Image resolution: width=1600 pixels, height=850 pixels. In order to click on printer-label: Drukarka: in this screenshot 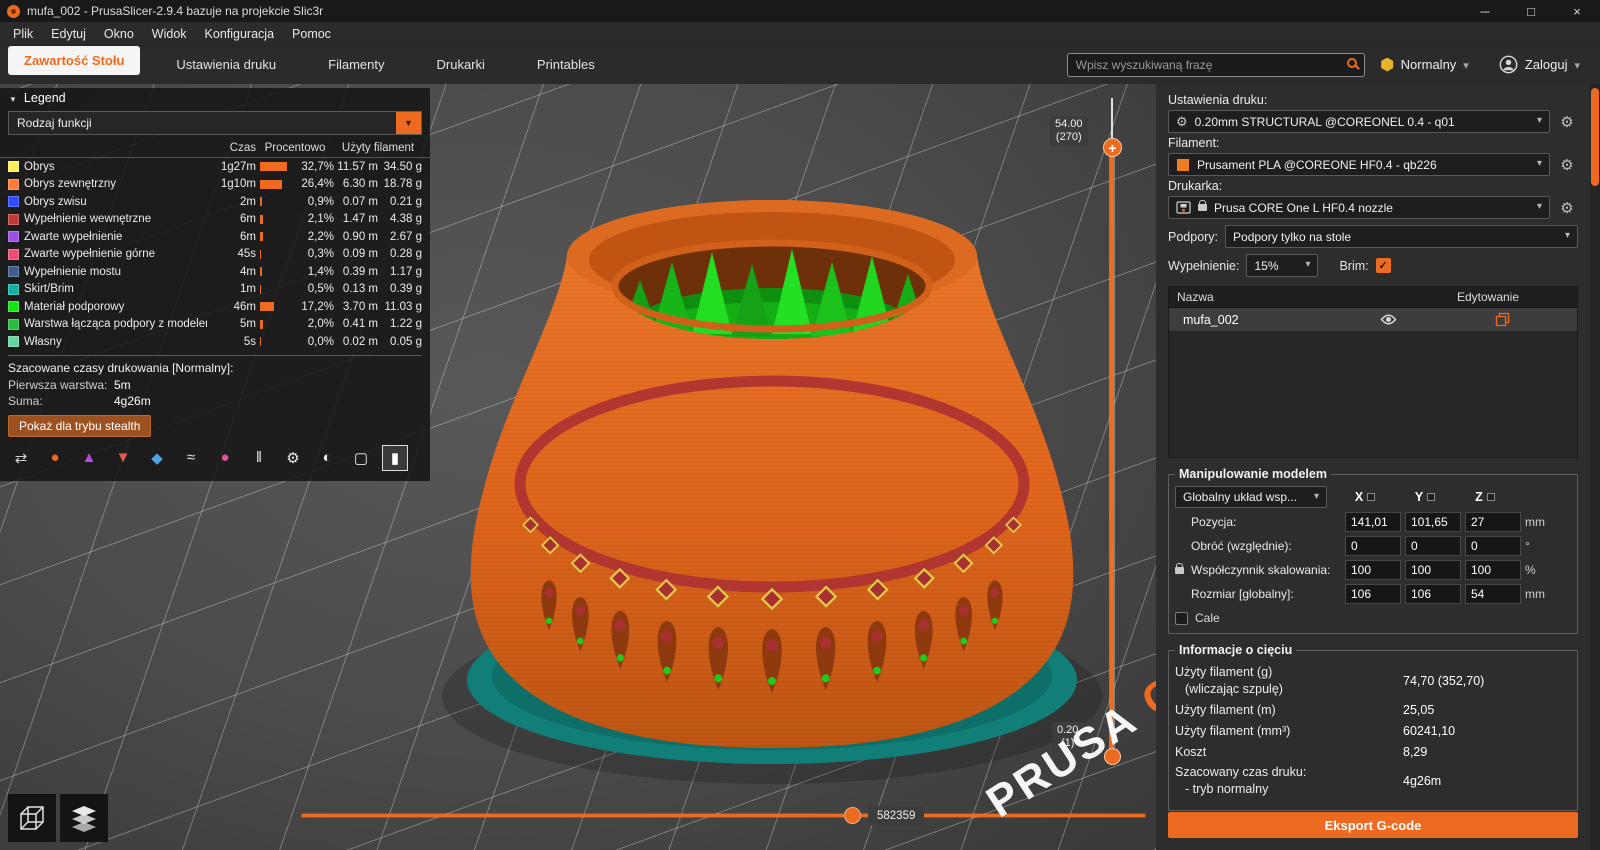, I will do `click(1195, 186)`.